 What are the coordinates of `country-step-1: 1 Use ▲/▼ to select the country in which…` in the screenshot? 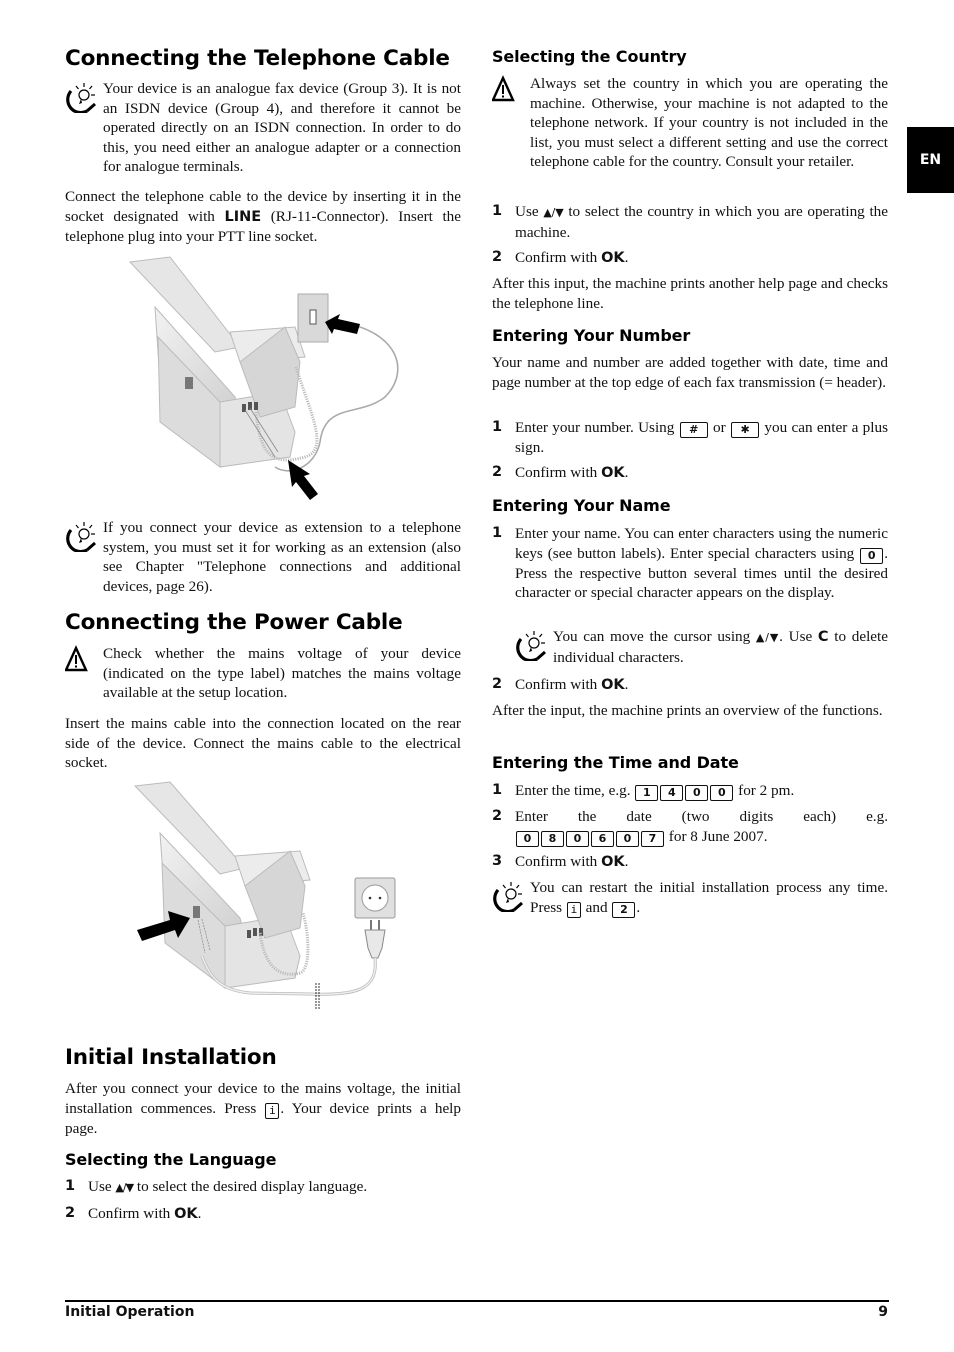 It's located at (690, 222).